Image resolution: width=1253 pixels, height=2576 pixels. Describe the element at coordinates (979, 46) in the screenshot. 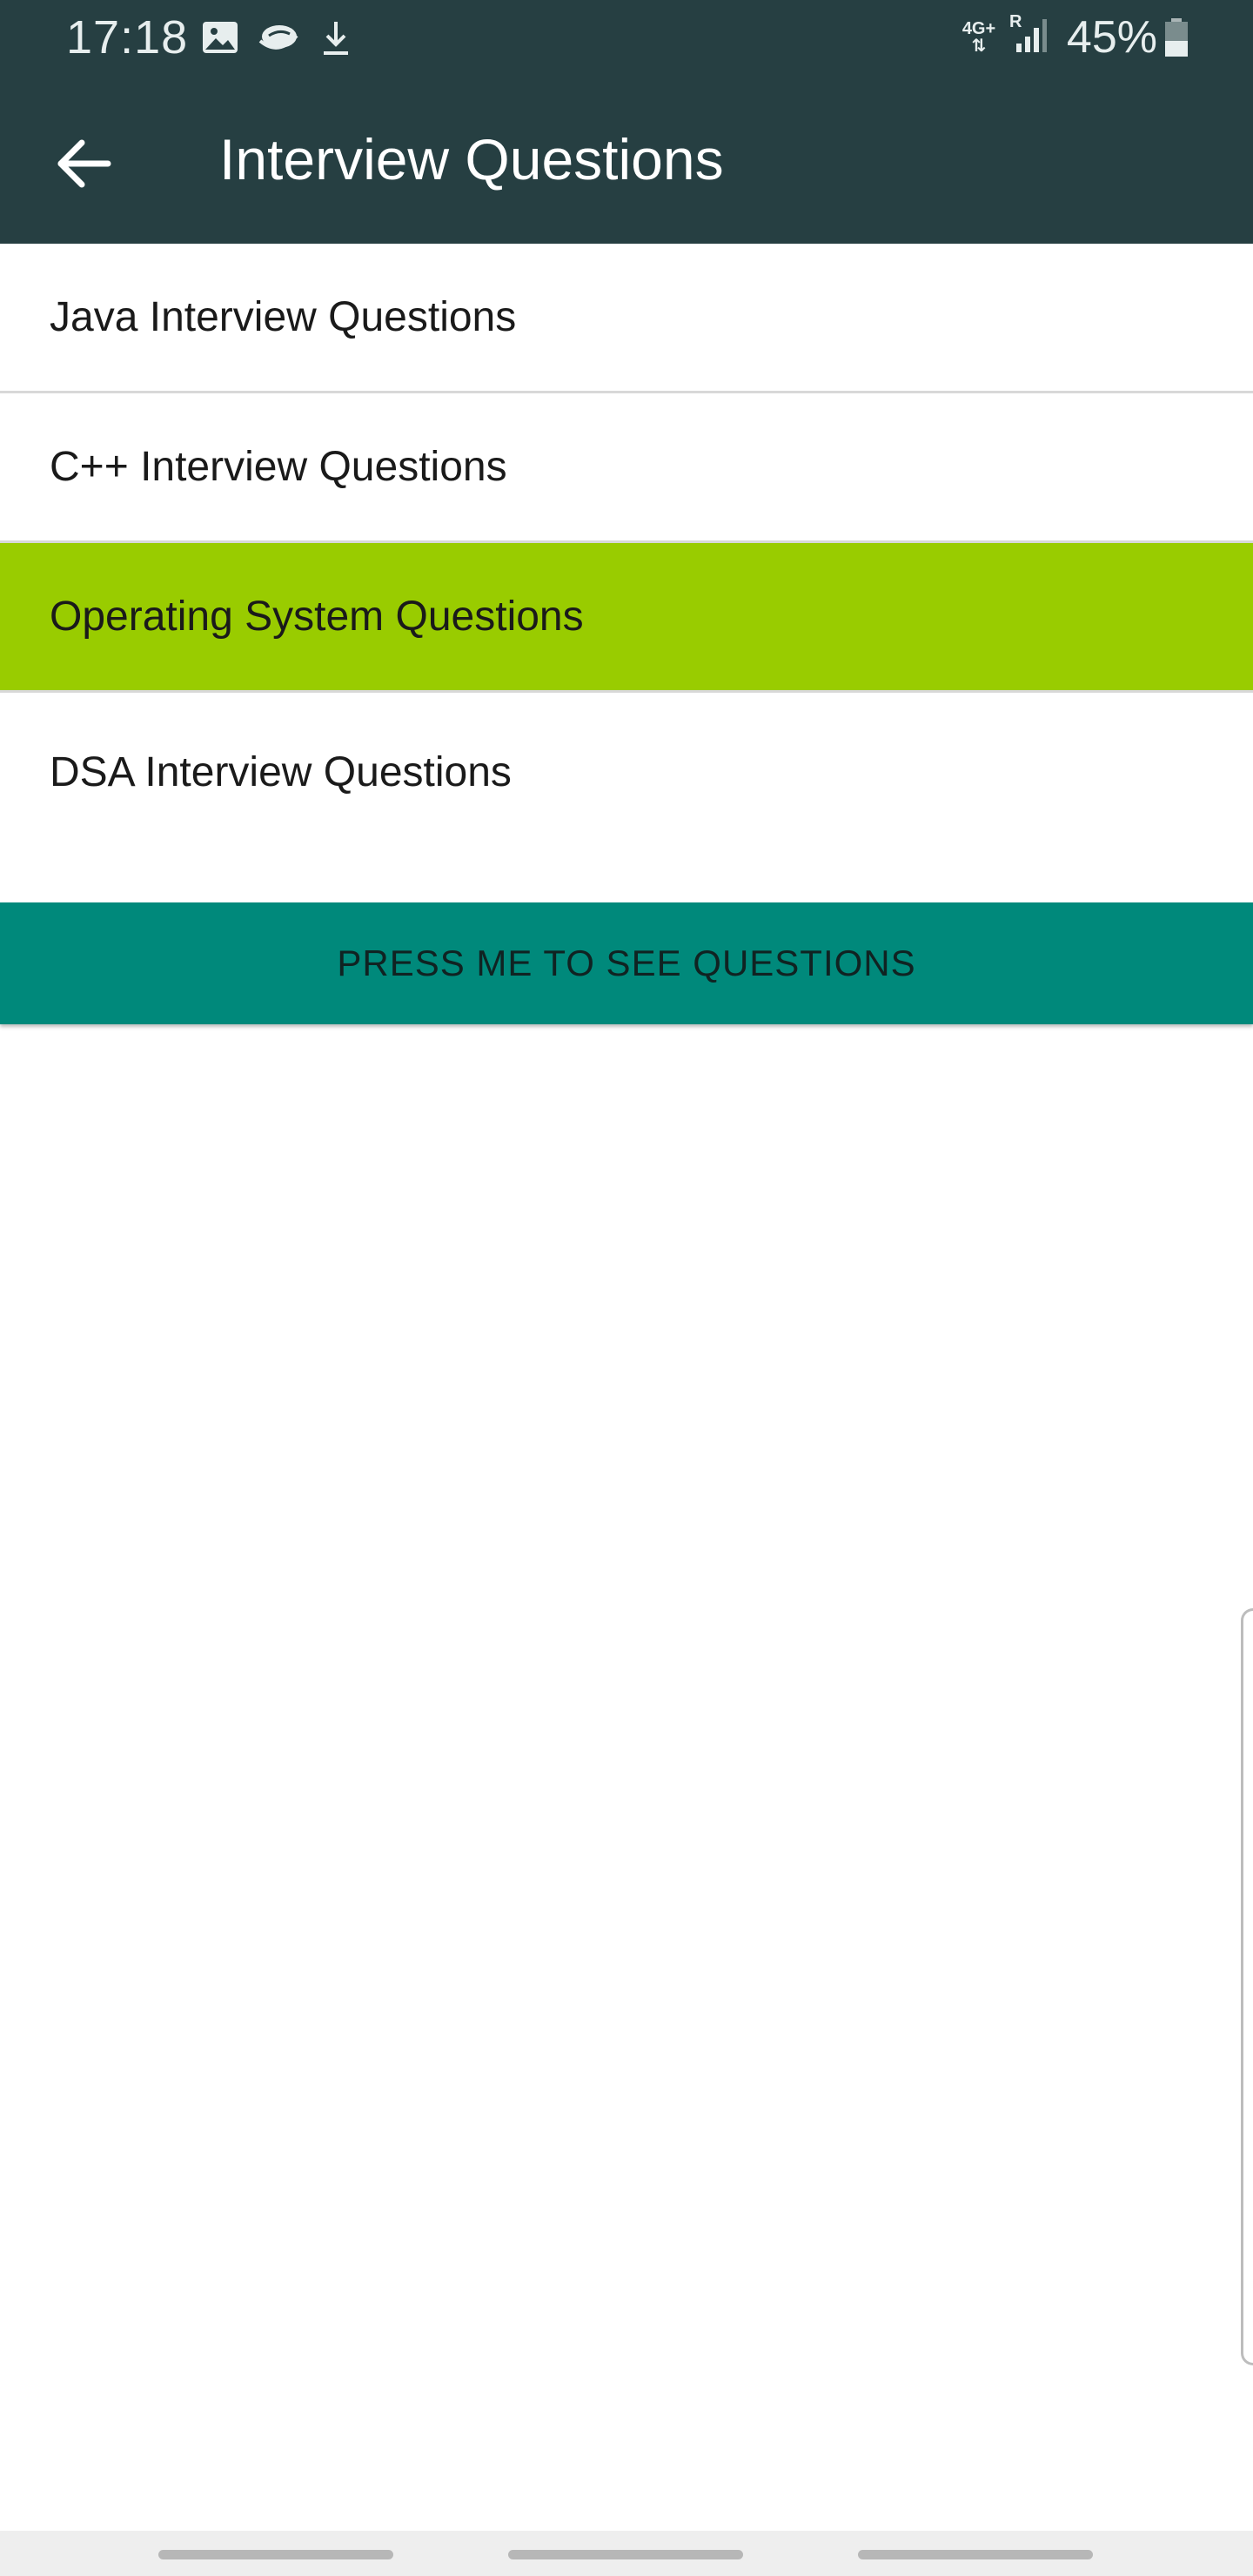

I see `data-arrows-icon: ⇅` at that location.